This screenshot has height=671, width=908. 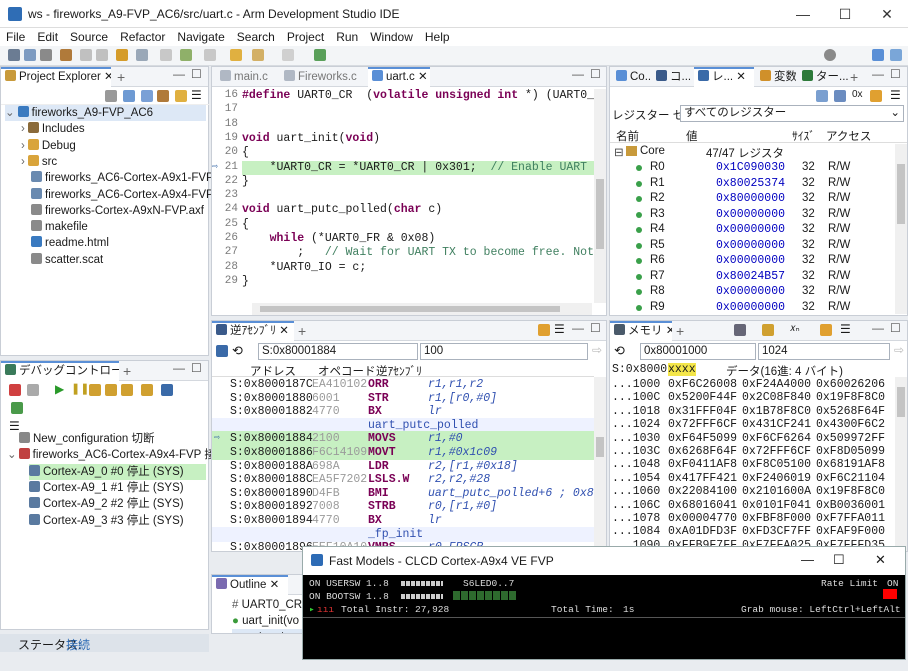 What do you see at coordinates (163, 96) in the screenshot?
I see `tool-icon` at bounding box center [163, 96].